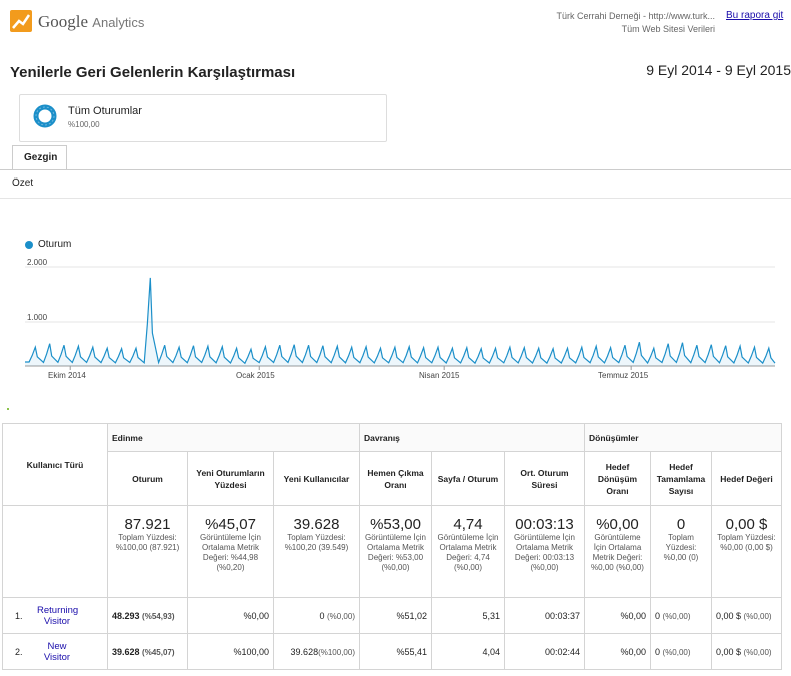 Image resolution: width=791 pixels, height=676 pixels. I want to click on tab-summary: Özet, so click(22, 183).